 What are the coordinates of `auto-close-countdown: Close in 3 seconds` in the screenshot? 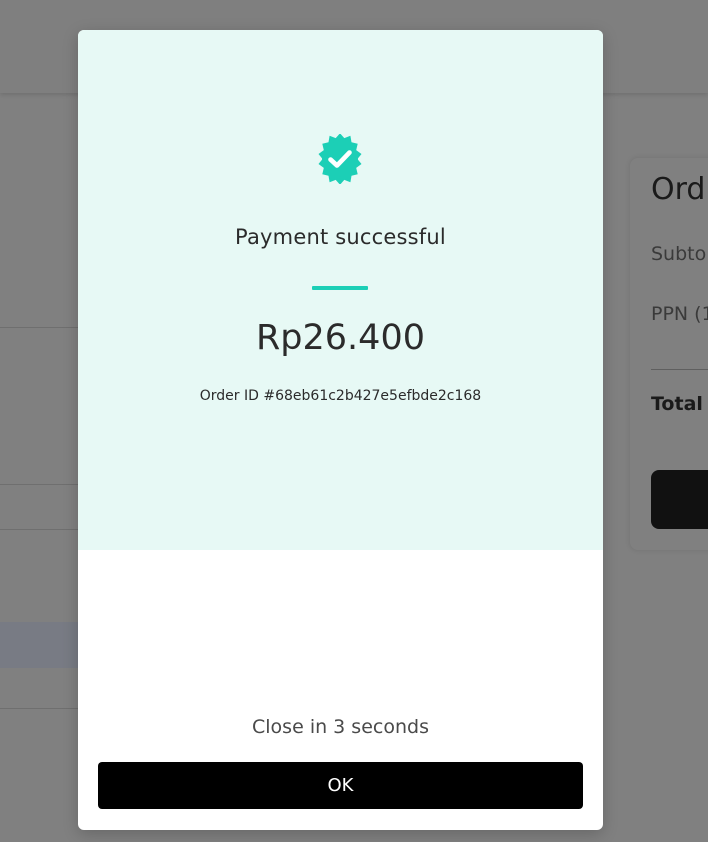 It's located at (340, 727).